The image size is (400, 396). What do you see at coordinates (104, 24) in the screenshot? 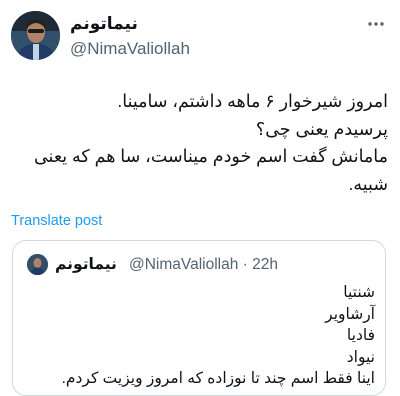
I see `author-display-name: نیماتونم` at bounding box center [104, 24].